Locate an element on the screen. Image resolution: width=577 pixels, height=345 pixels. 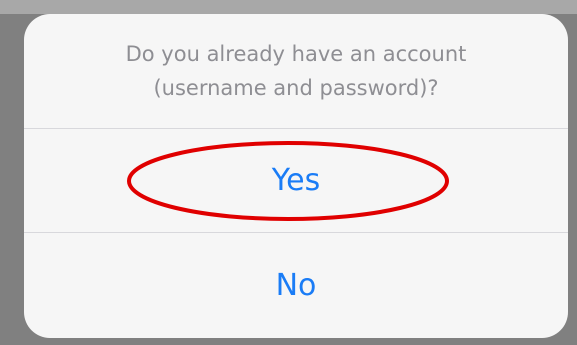
no-button-label: No is located at coordinates (296, 285).